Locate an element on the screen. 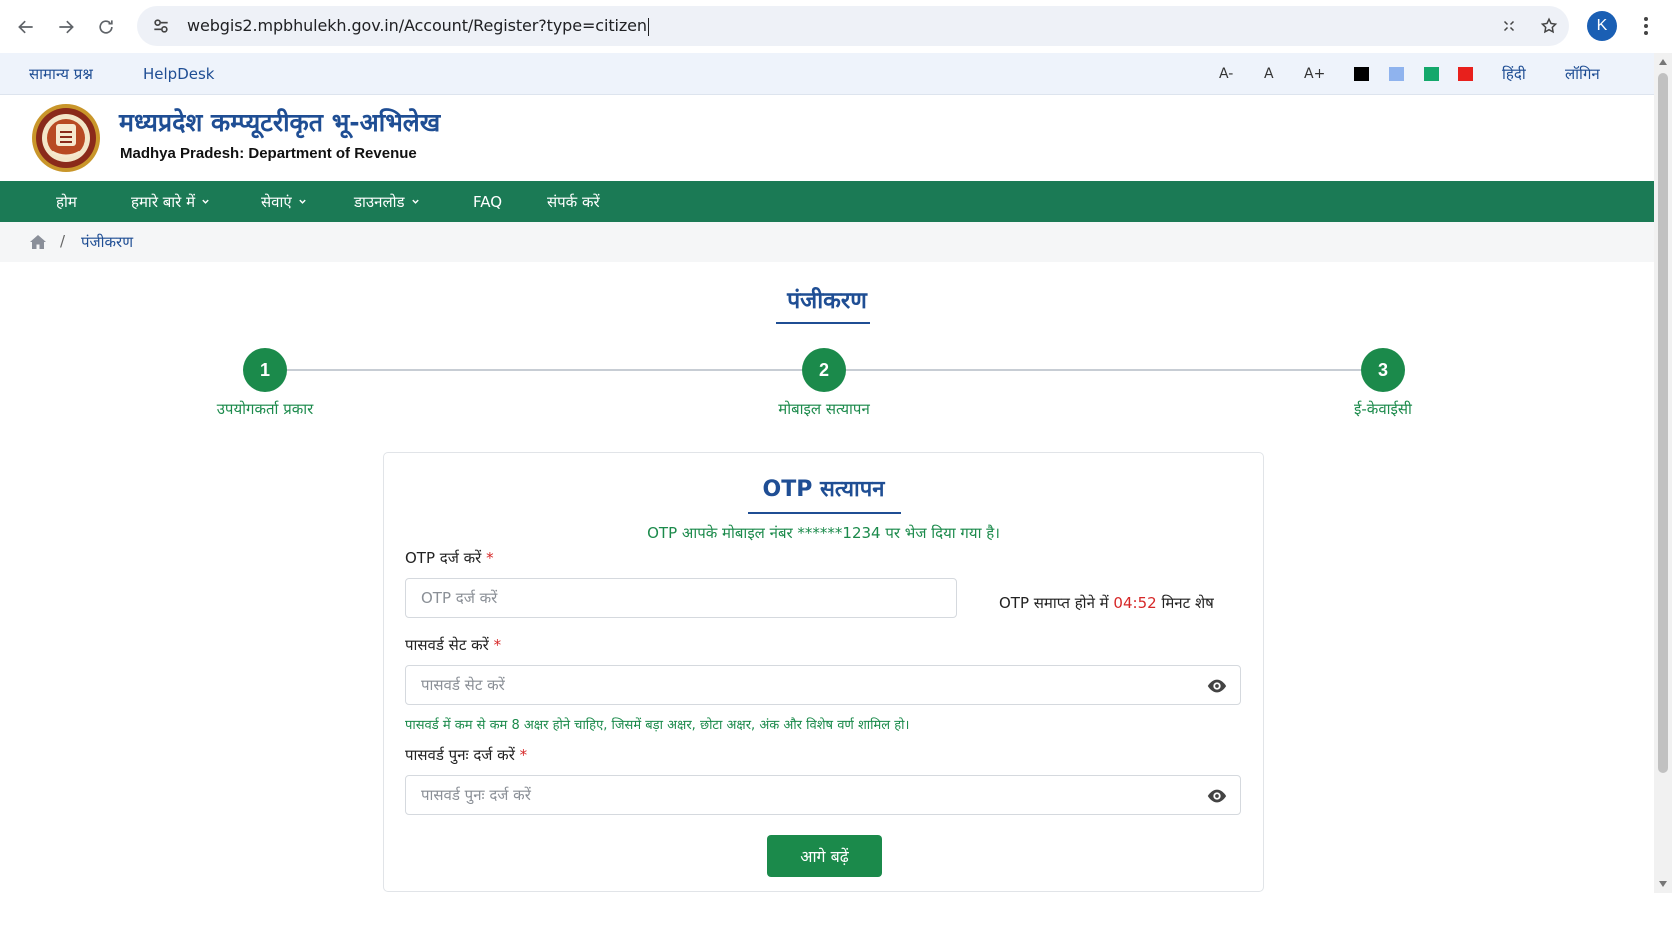 This screenshot has width=1672, height=941. breadcrumb: / पंजीकरण is located at coordinates (827, 242).